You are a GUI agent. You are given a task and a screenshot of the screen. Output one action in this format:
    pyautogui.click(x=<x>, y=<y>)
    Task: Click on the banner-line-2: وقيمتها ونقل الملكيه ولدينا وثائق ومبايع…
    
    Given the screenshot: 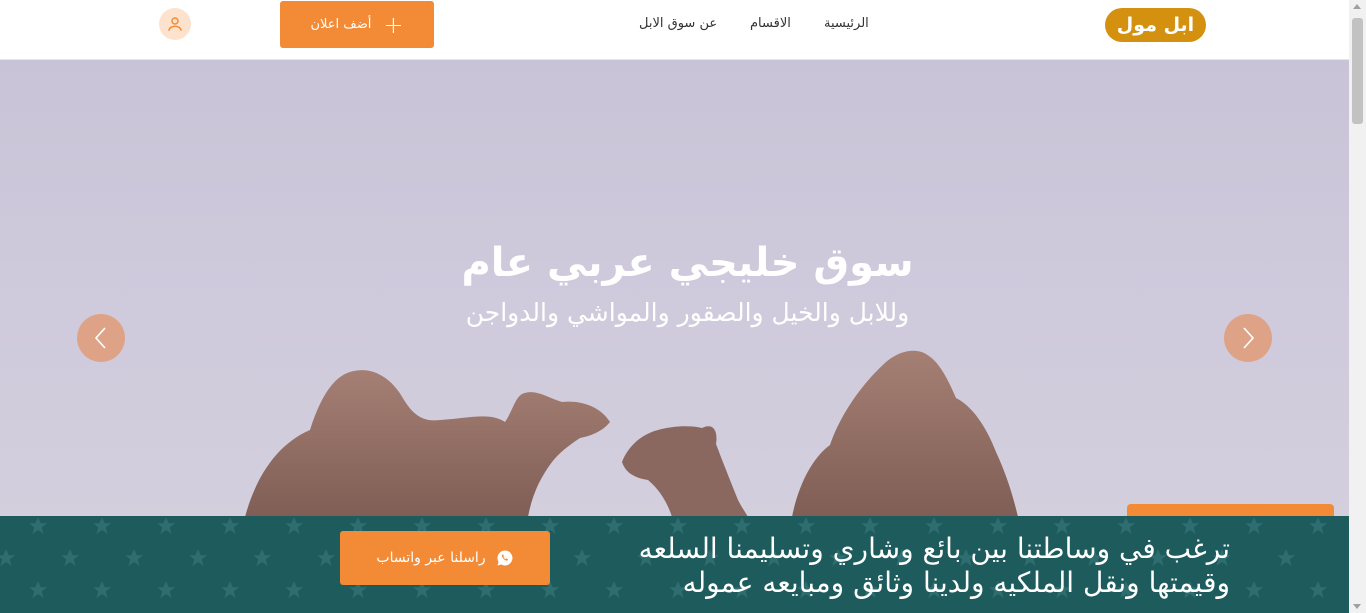 What is the action you would take?
    pyautogui.click(x=956, y=582)
    